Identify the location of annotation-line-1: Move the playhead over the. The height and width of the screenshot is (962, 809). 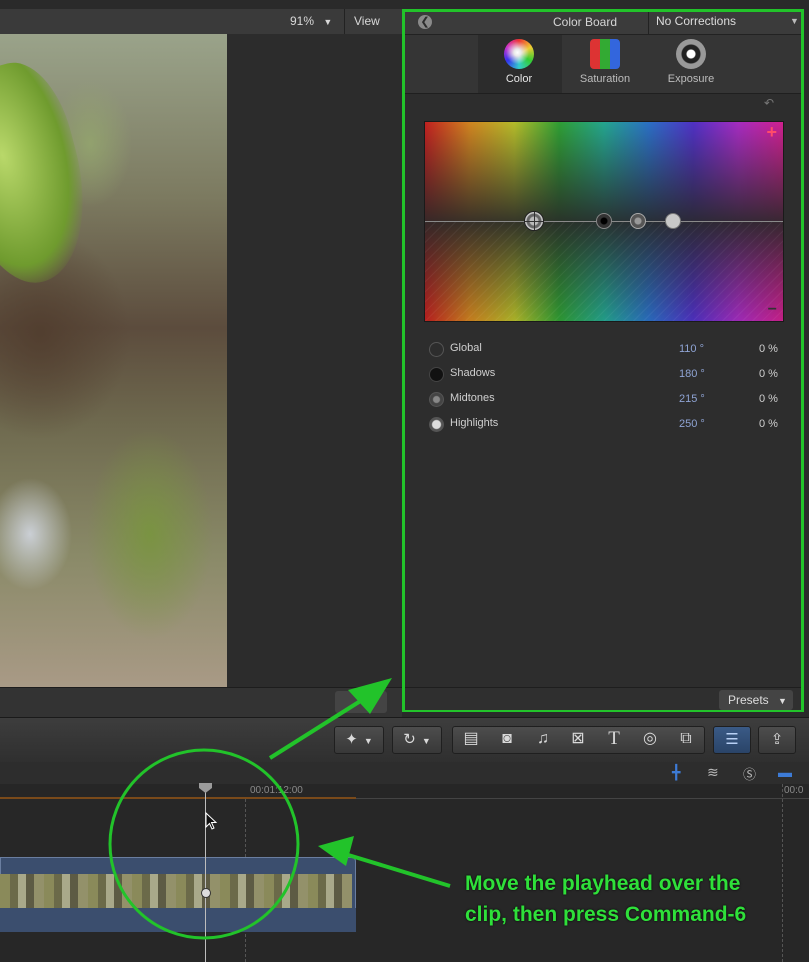
(603, 883).